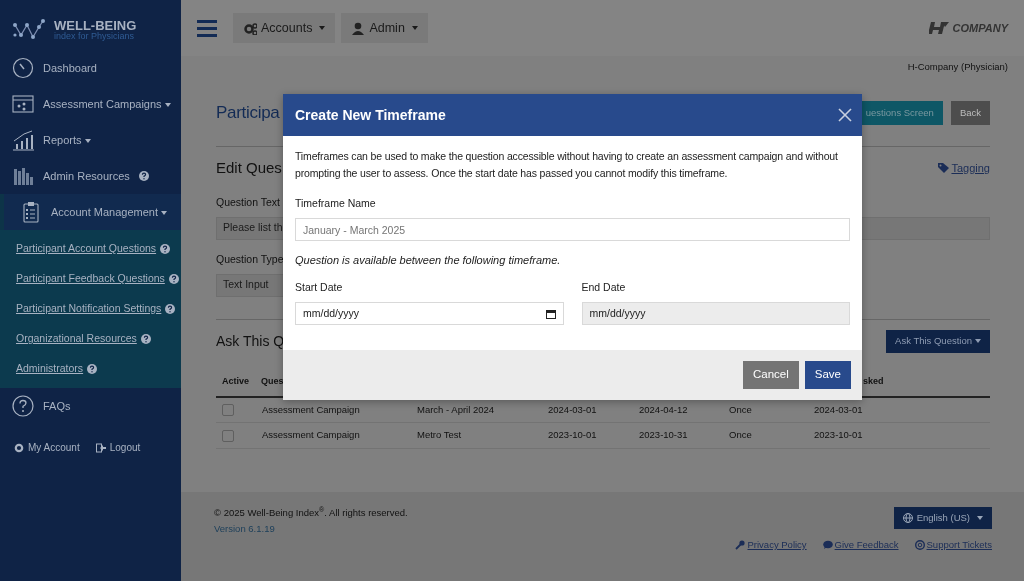 The width and height of the screenshot is (1024, 581). What do you see at coordinates (90, 339) in the screenshot?
I see `submenu-item: Organizational Resources` at bounding box center [90, 339].